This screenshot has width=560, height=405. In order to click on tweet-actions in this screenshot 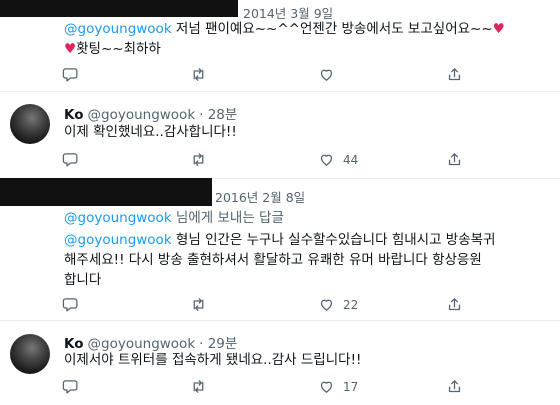, I will do `click(262, 74)`.